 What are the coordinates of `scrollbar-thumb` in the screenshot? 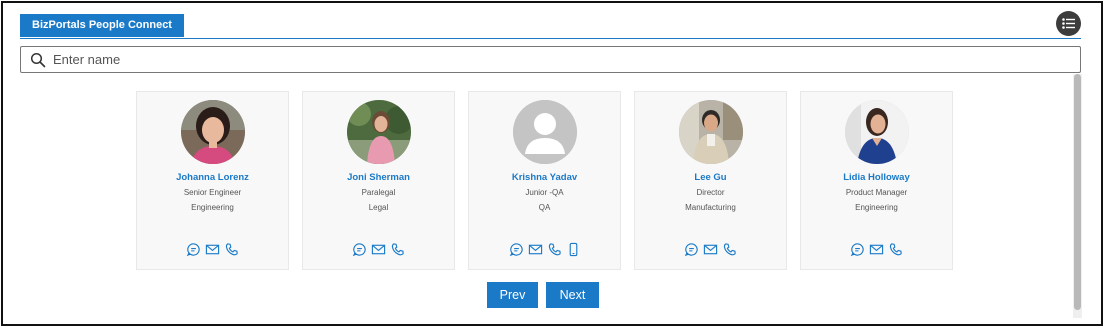 It's located at (1077, 192).